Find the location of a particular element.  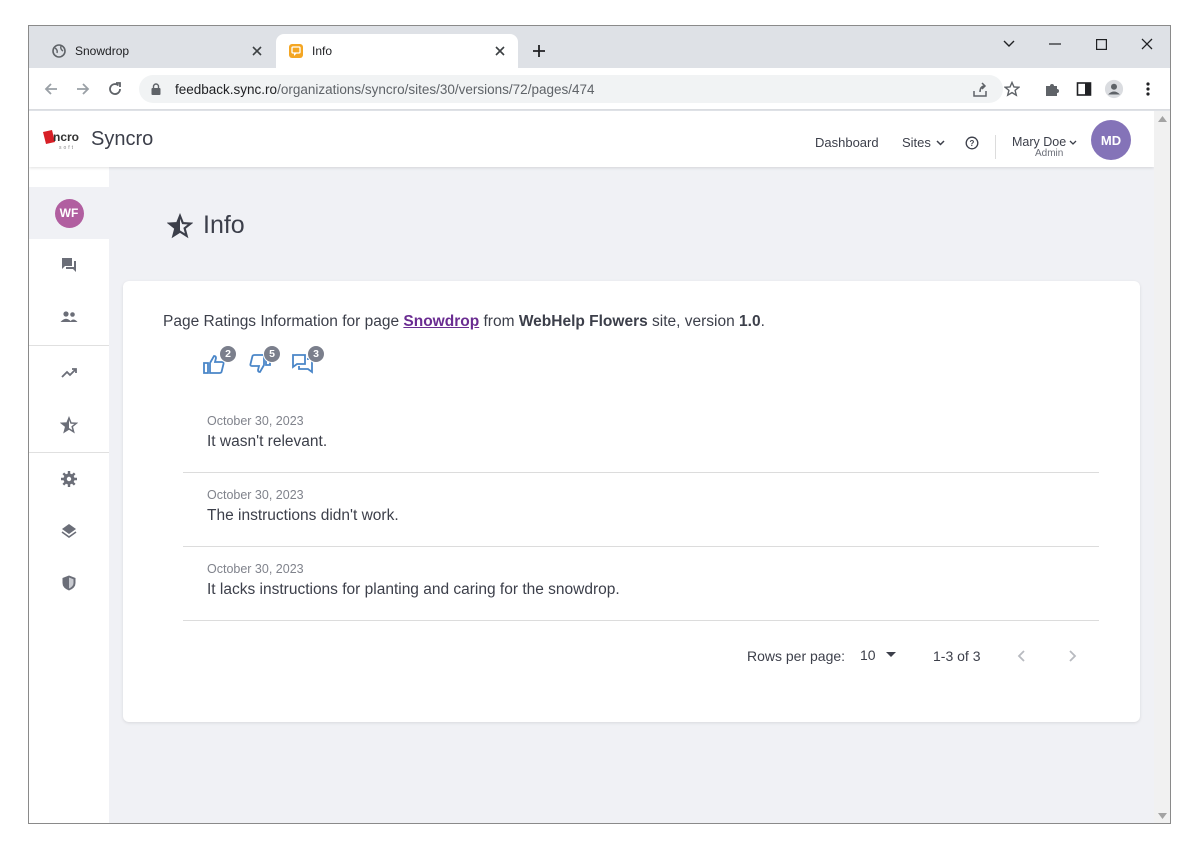

url-host: feedback.sync.ro is located at coordinates (226, 89).